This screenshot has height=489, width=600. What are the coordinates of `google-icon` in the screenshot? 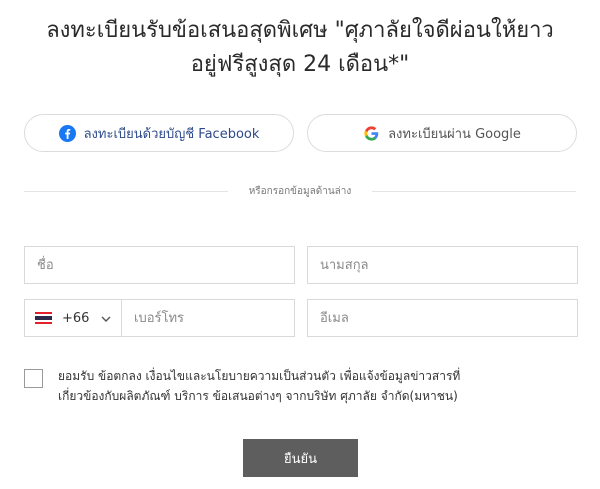 It's located at (371, 133).